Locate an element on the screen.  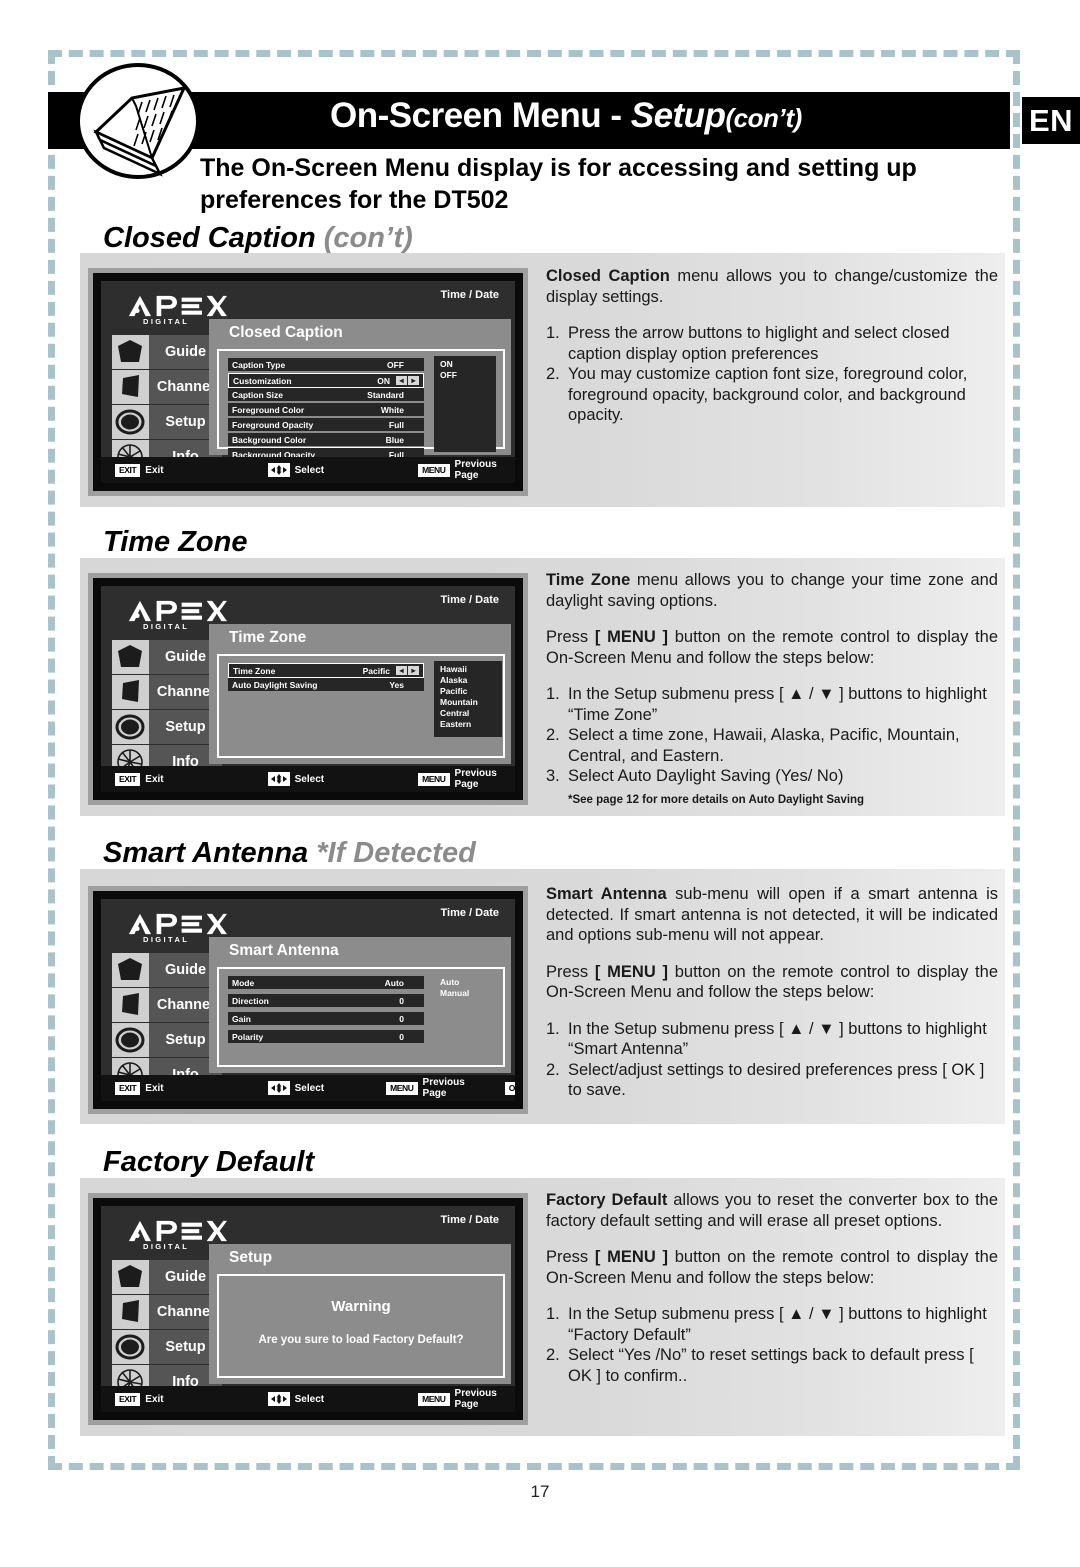
osd-option-label: Gain is located at coordinates (241, 1018).